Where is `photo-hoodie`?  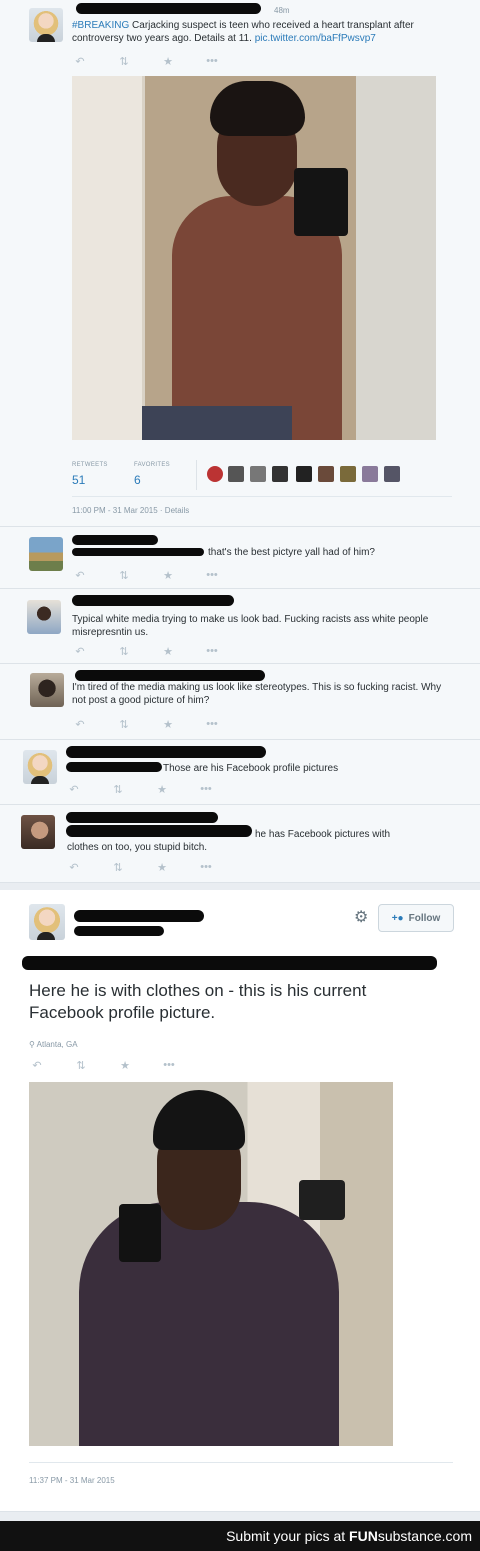 photo-hoodie is located at coordinates (209, 1324).